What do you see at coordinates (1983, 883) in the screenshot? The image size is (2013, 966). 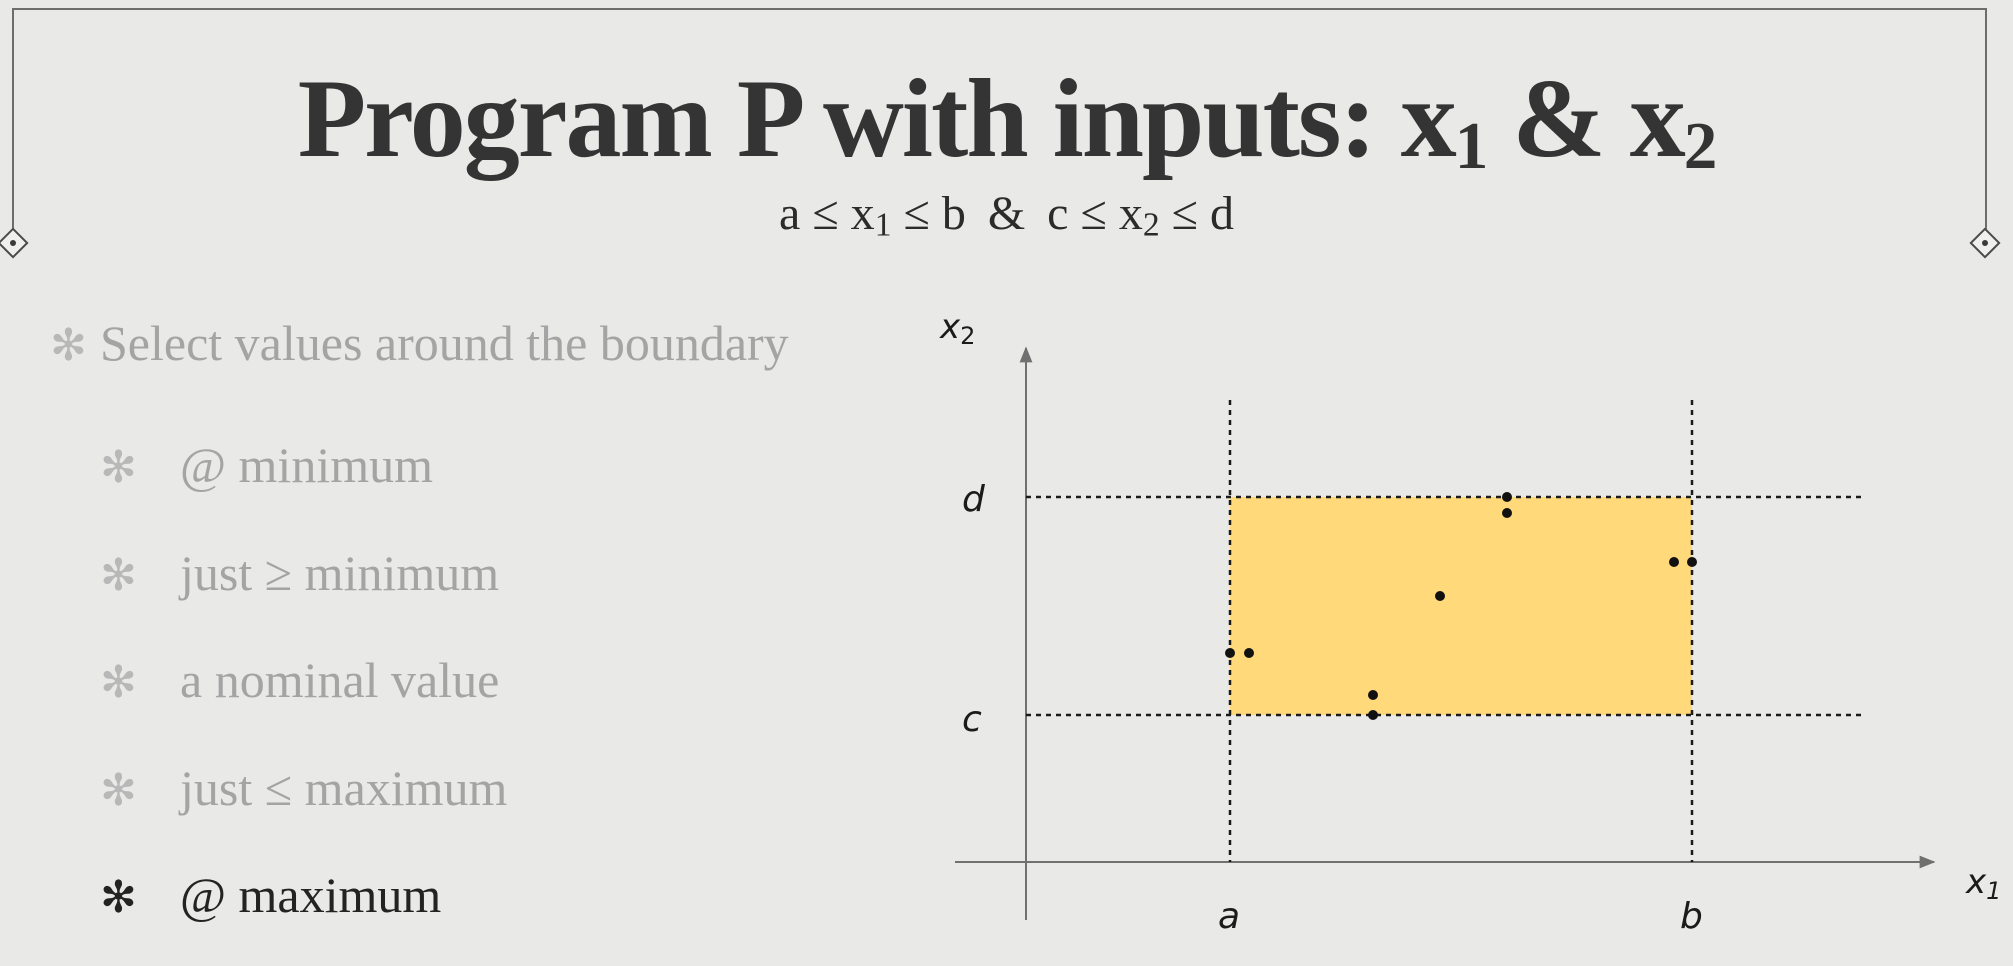 I see `axis-x-label: x1` at bounding box center [1983, 883].